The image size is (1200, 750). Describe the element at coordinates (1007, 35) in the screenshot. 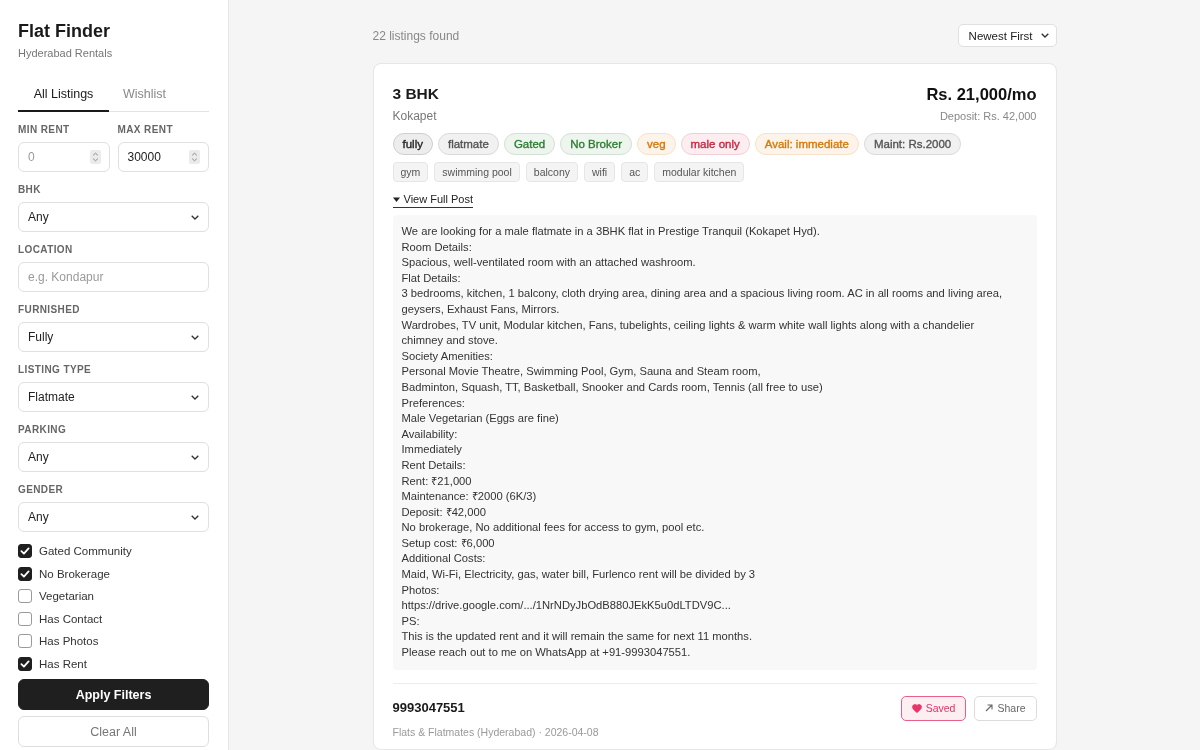

I see `sort-dropdown: Newest First` at that location.